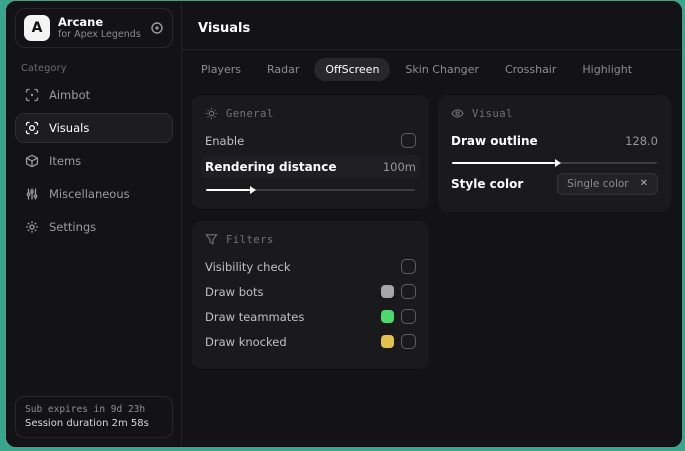  Describe the element at coordinates (225, 140) in the screenshot. I see `enable-label: Enable` at that location.